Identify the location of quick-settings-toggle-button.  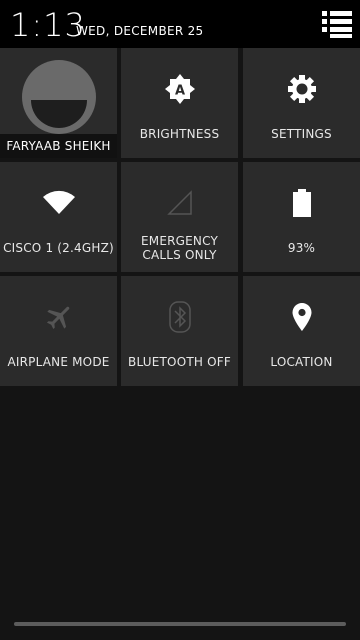
(337, 24).